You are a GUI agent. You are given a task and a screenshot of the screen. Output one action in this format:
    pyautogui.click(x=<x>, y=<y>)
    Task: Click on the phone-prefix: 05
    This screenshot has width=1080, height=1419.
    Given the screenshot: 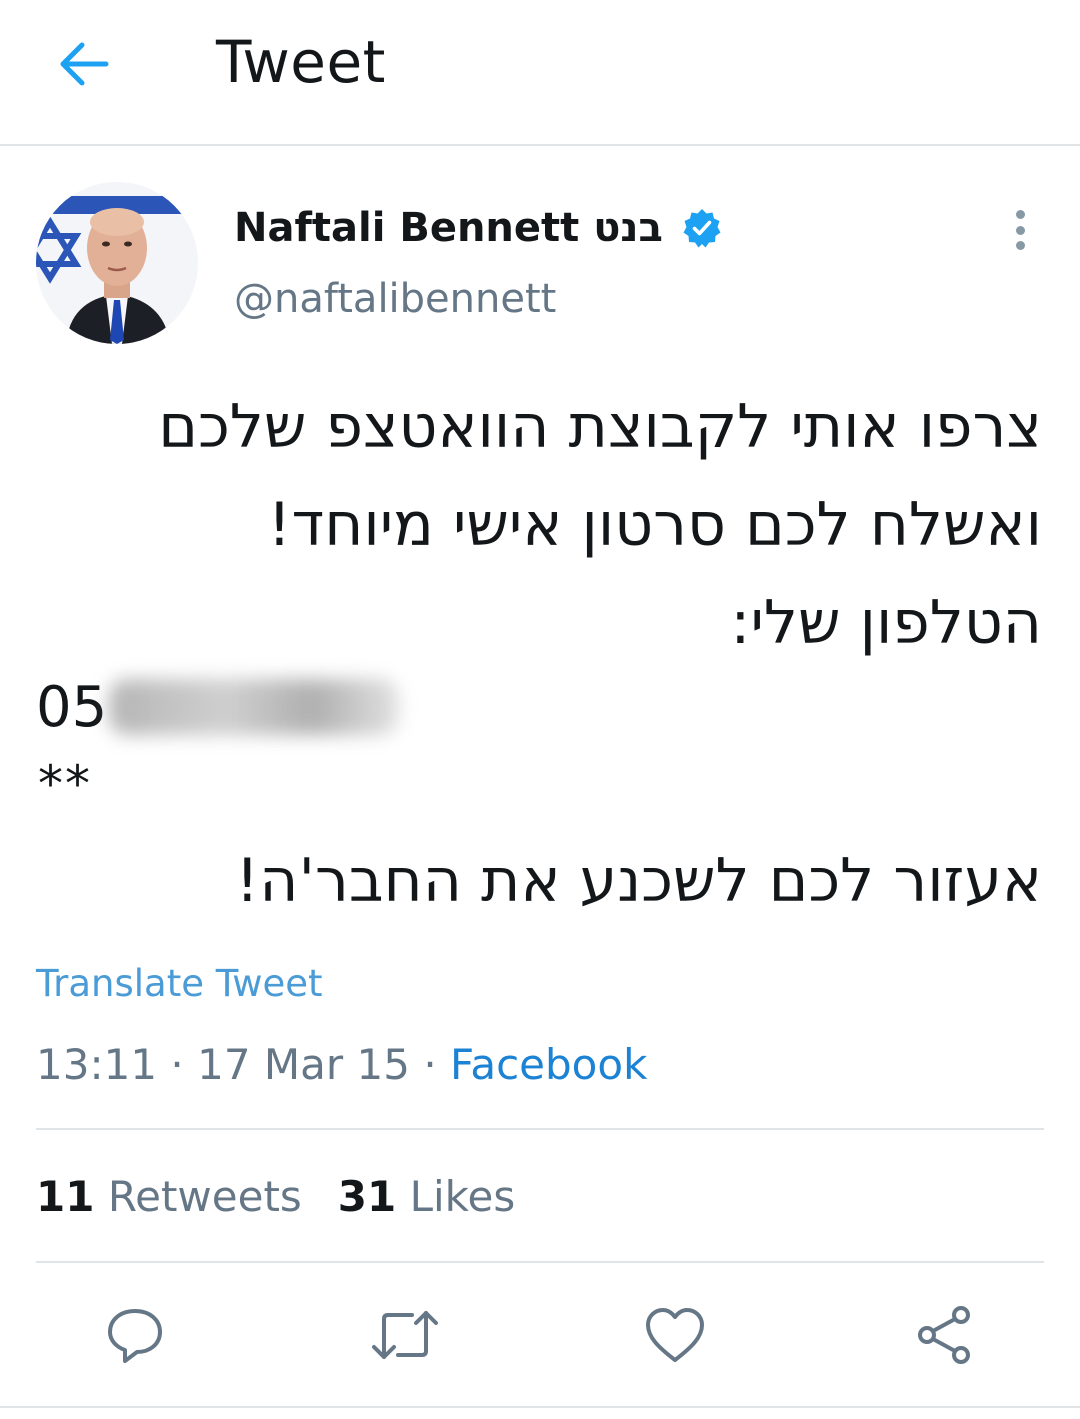 What is the action you would take?
    pyautogui.click(x=72, y=707)
    